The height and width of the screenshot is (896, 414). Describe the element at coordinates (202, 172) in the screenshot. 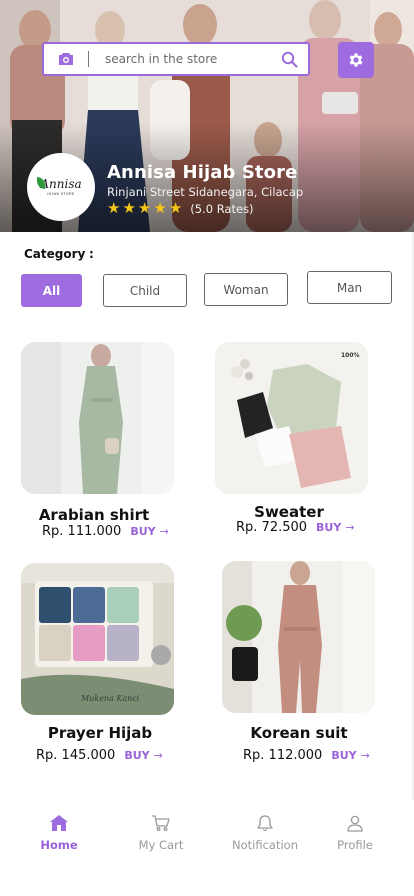

I see `store-name: Annisa Hijab Store` at that location.